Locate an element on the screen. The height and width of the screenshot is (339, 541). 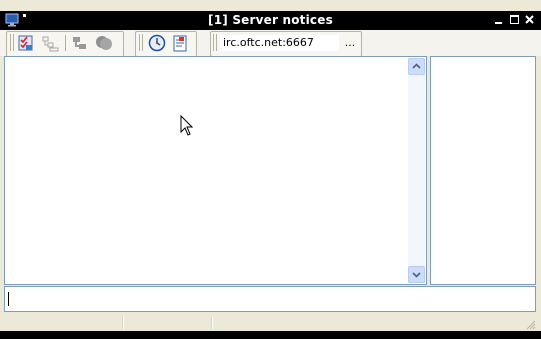
title-bar: [1] Server notices is located at coordinates (270, 20).